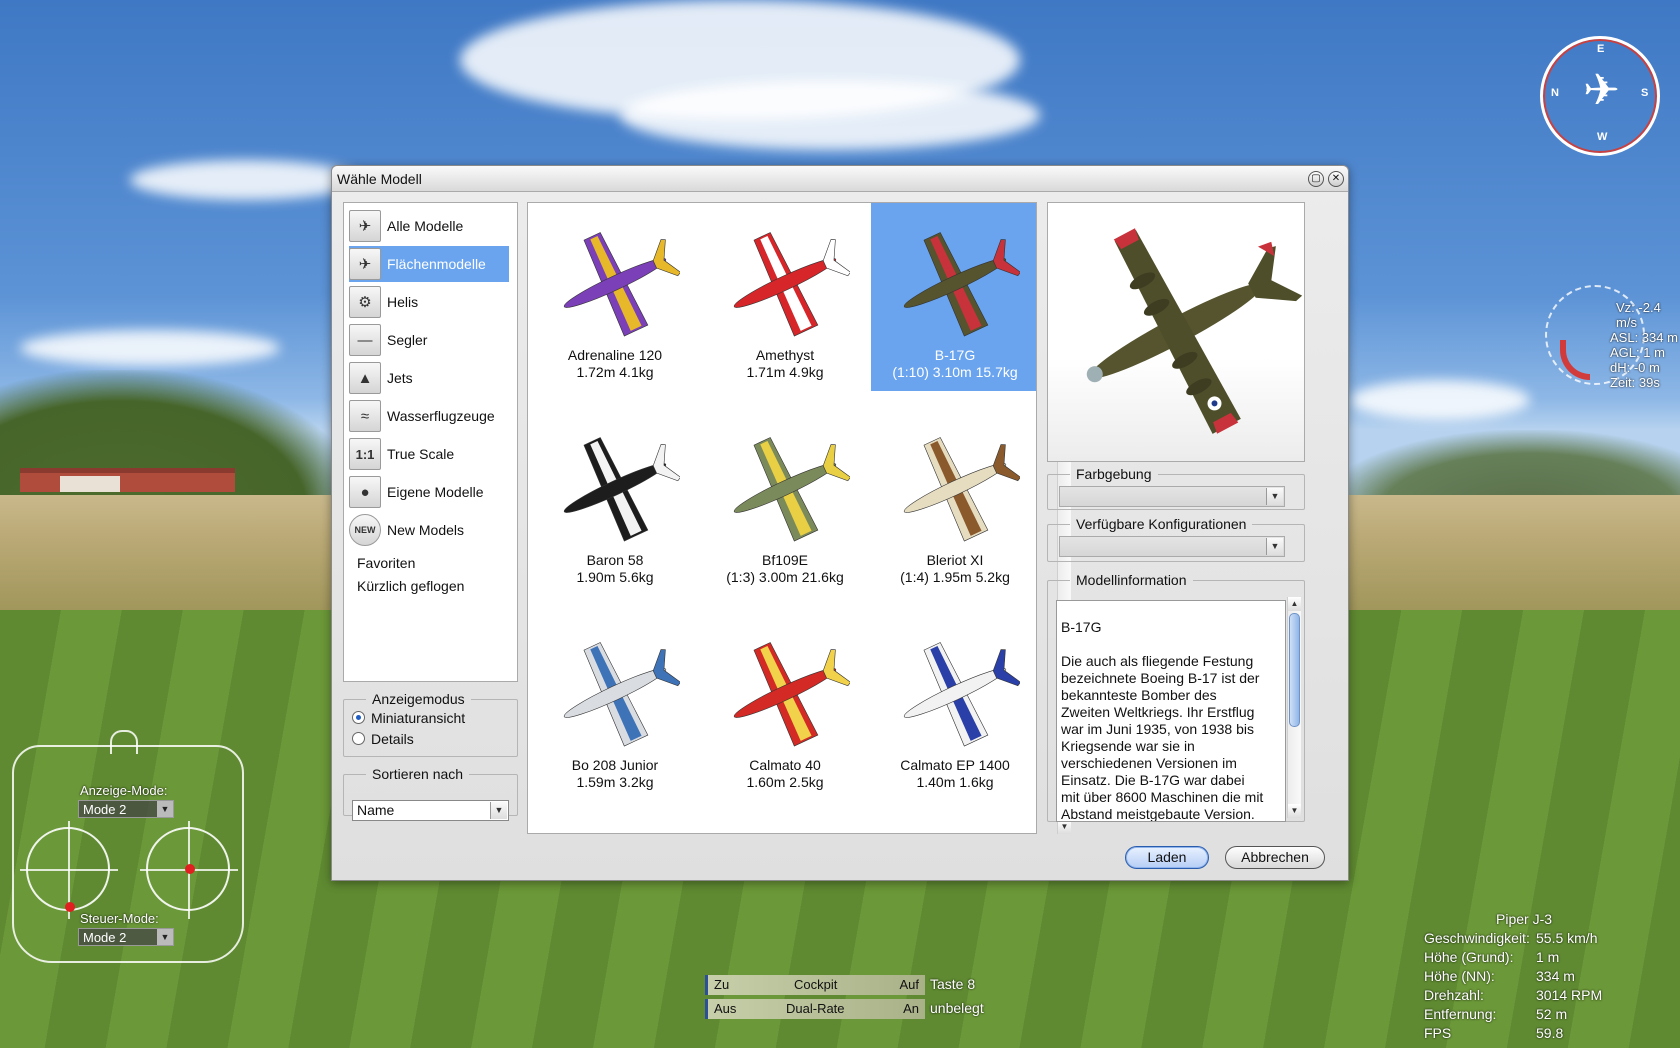 The height and width of the screenshot is (1048, 1680). What do you see at coordinates (1275, 857) in the screenshot?
I see `cancel-button: Abbrechen` at bounding box center [1275, 857].